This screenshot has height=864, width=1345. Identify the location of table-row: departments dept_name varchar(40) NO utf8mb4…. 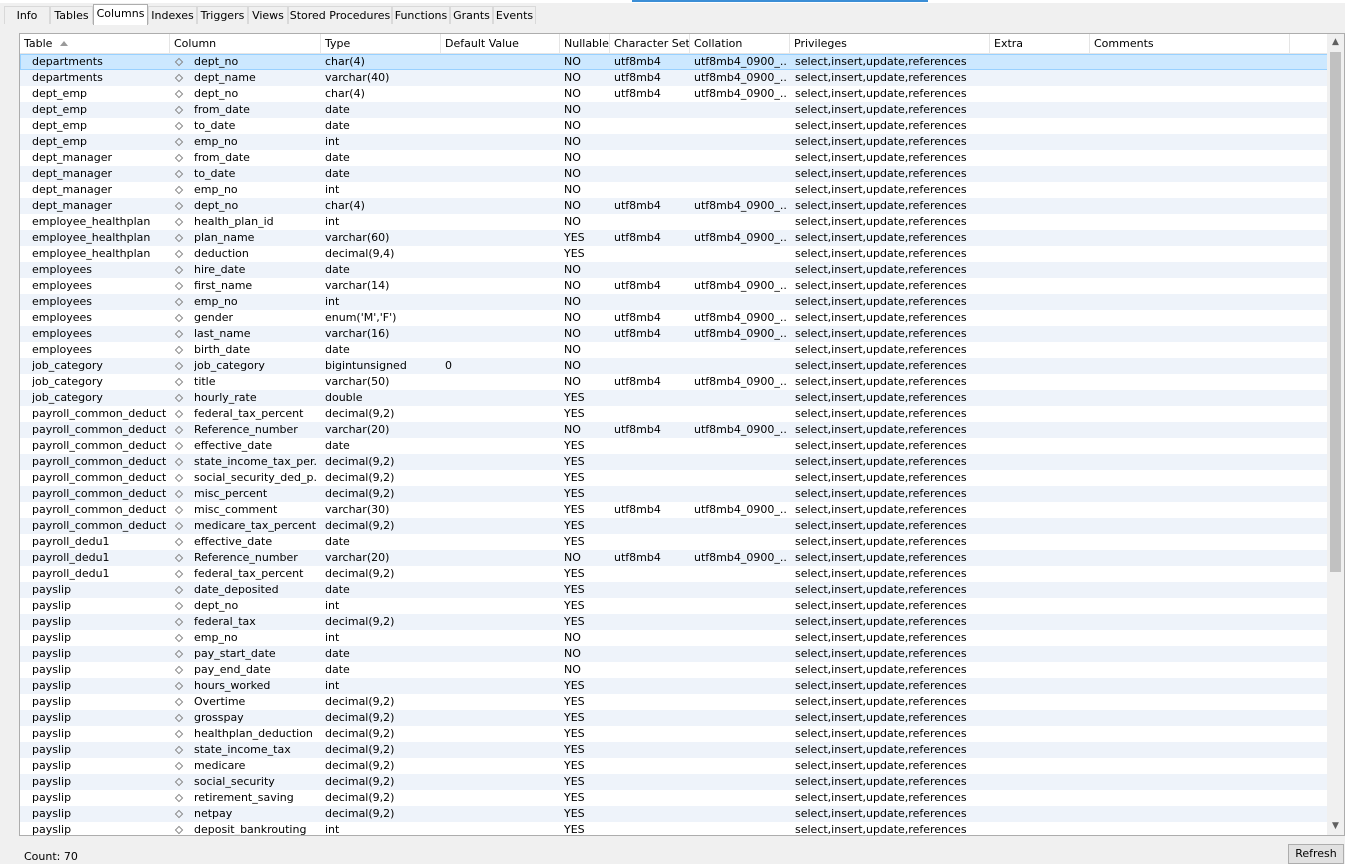
(674, 78).